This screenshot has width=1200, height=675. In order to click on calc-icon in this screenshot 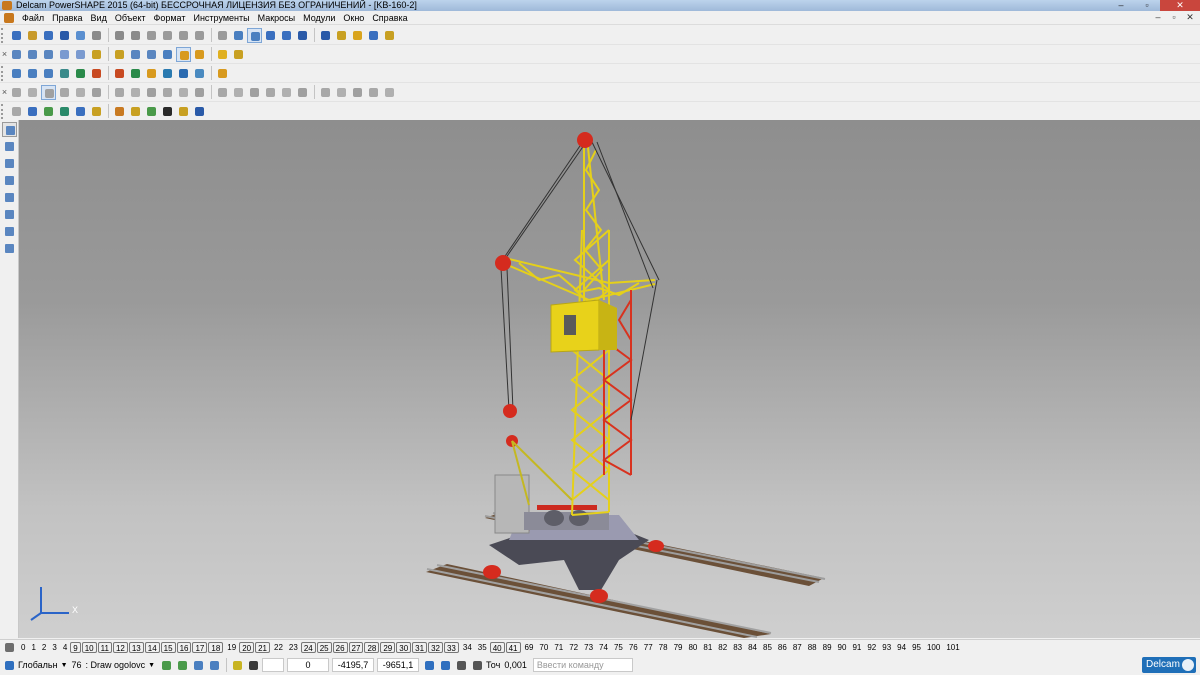, I will do `click(199, 73)`.